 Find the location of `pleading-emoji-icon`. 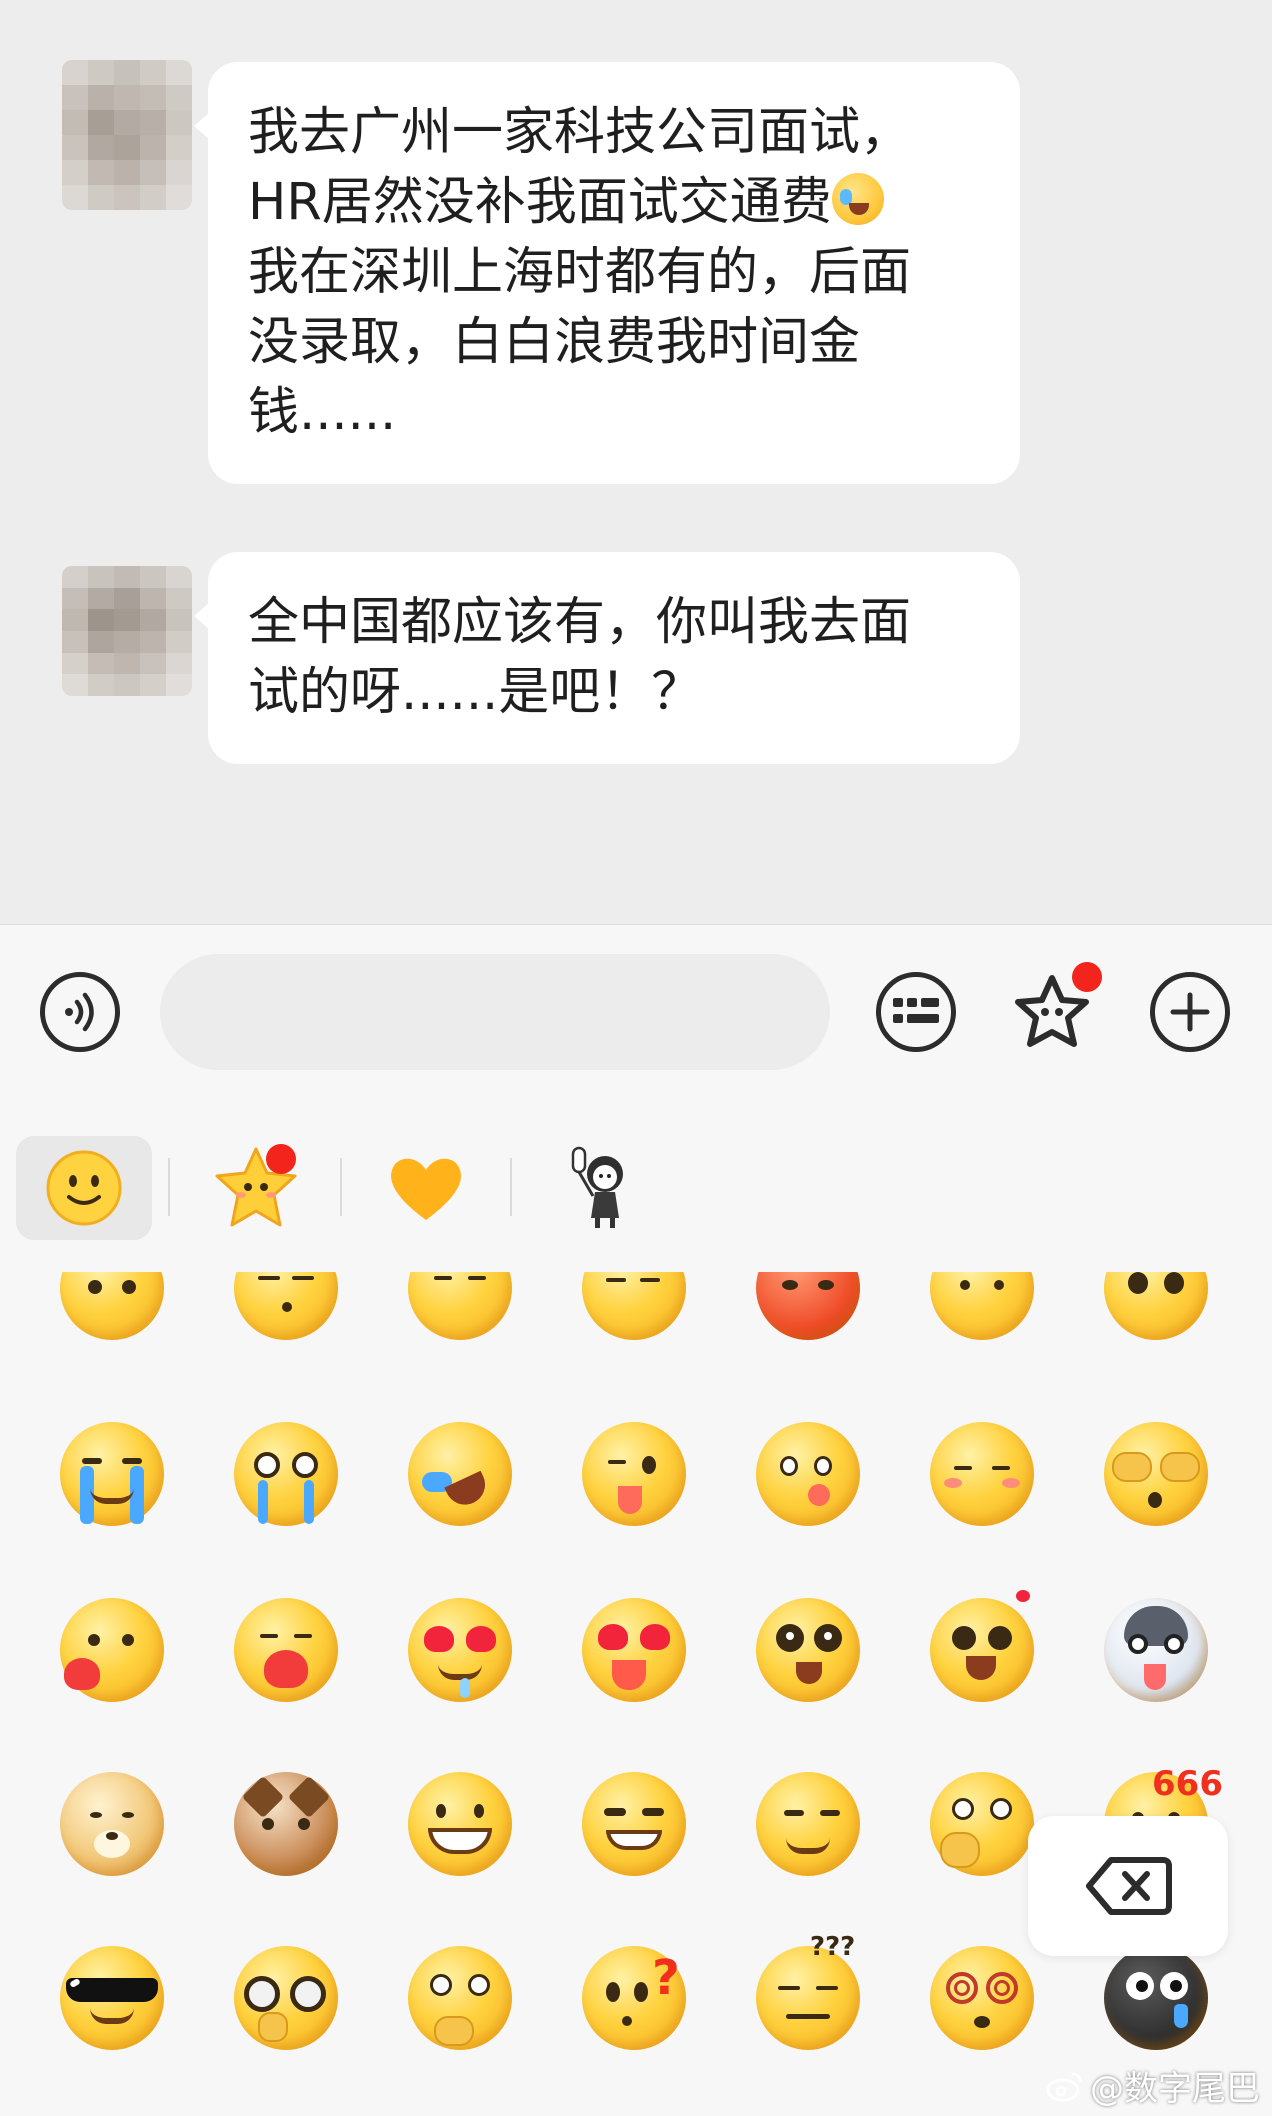

pleading-emoji-icon is located at coordinates (1156, 1306).